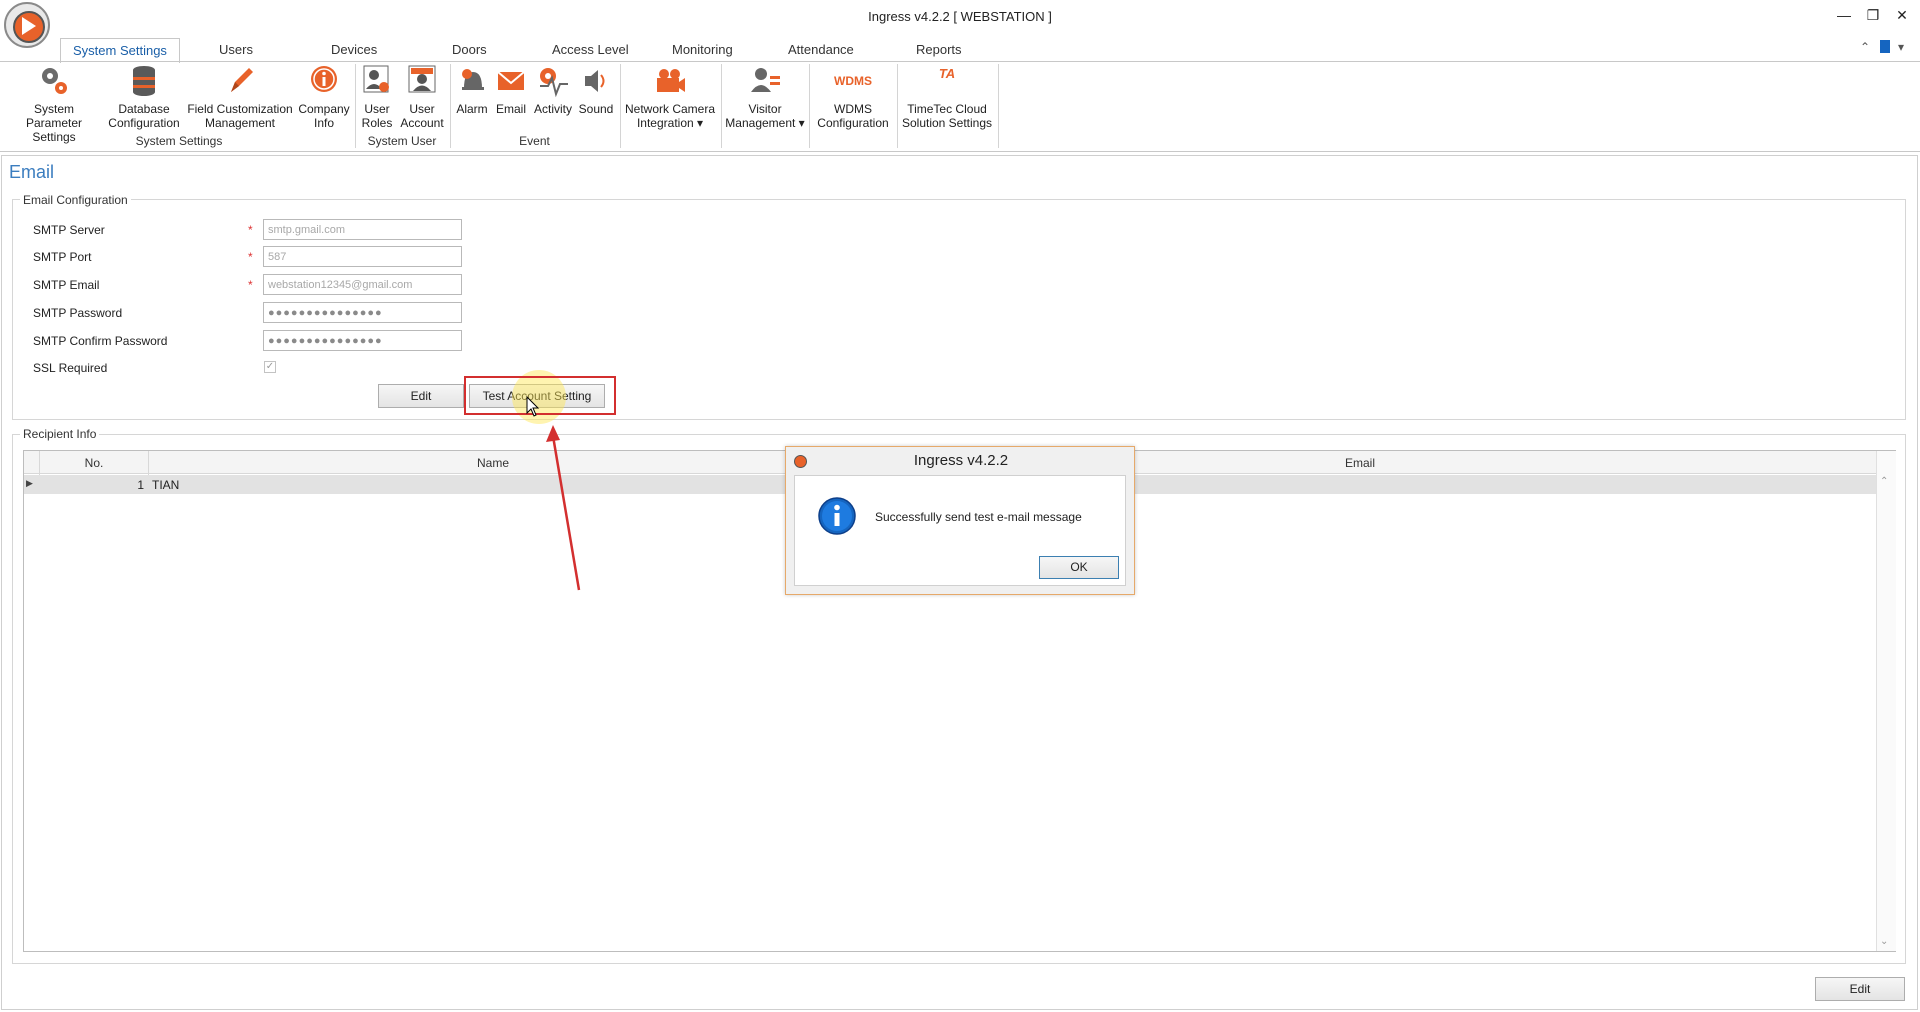 The image size is (1920, 1012). I want to click on activity-pulse-icon, so click(554, 83).